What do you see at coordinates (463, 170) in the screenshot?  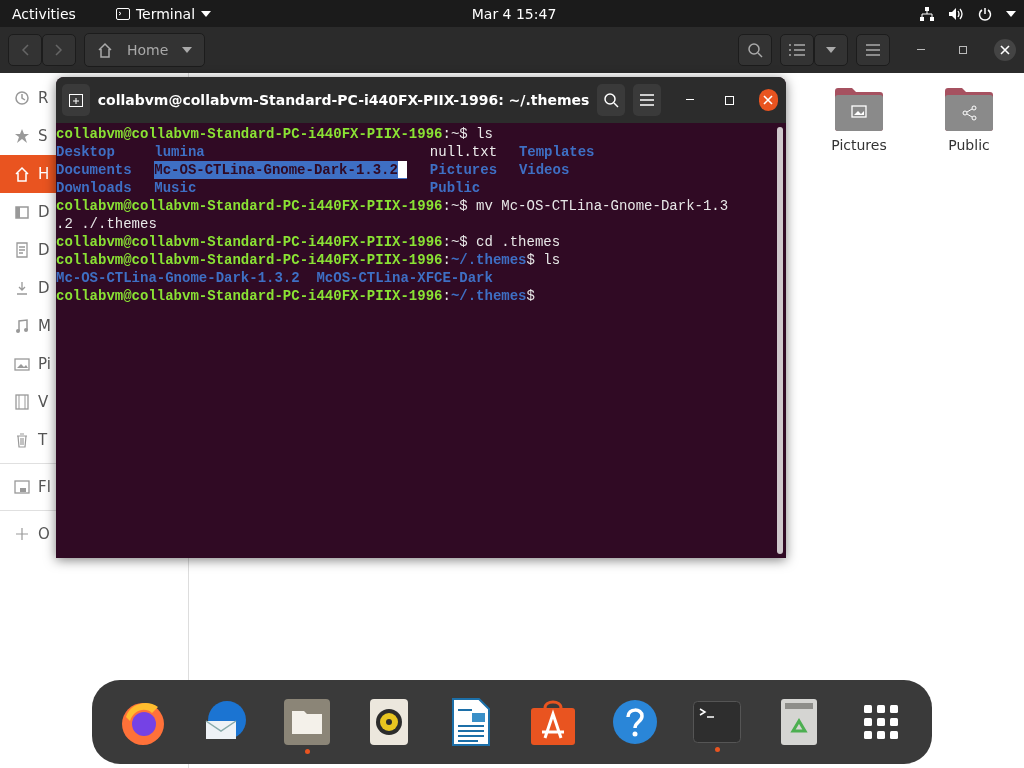 I see `directory-name: Pictures` at bounding box center [463, 170].